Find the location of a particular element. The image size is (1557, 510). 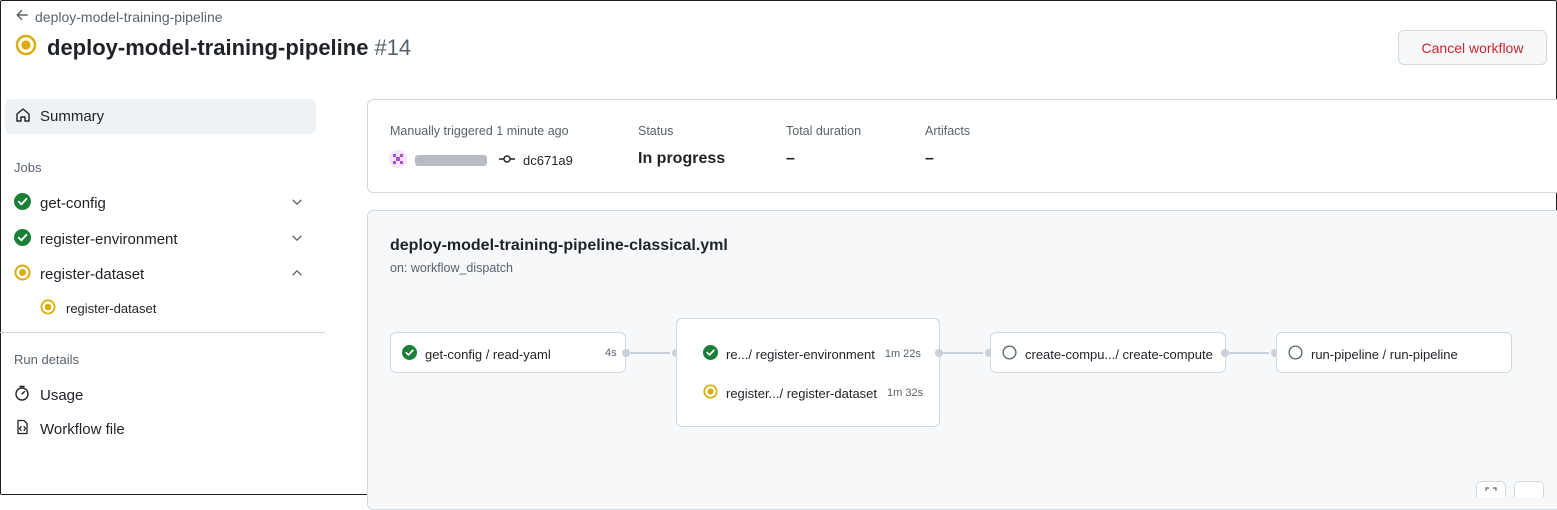

sidebar-sub-job-register-dataset: register-dataset is located at coordinates (98, 308).